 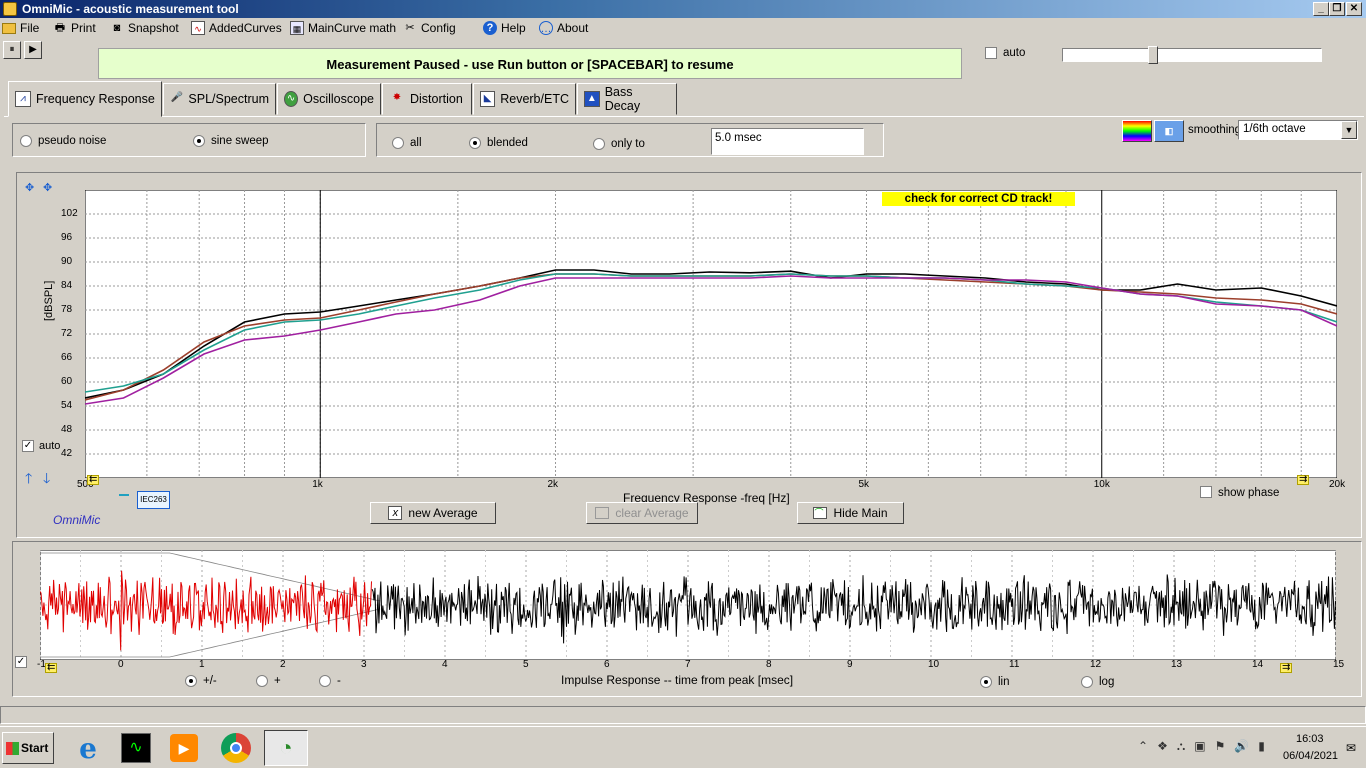 I want to click on y-tick-label: 102, so click(x=69, y=213).